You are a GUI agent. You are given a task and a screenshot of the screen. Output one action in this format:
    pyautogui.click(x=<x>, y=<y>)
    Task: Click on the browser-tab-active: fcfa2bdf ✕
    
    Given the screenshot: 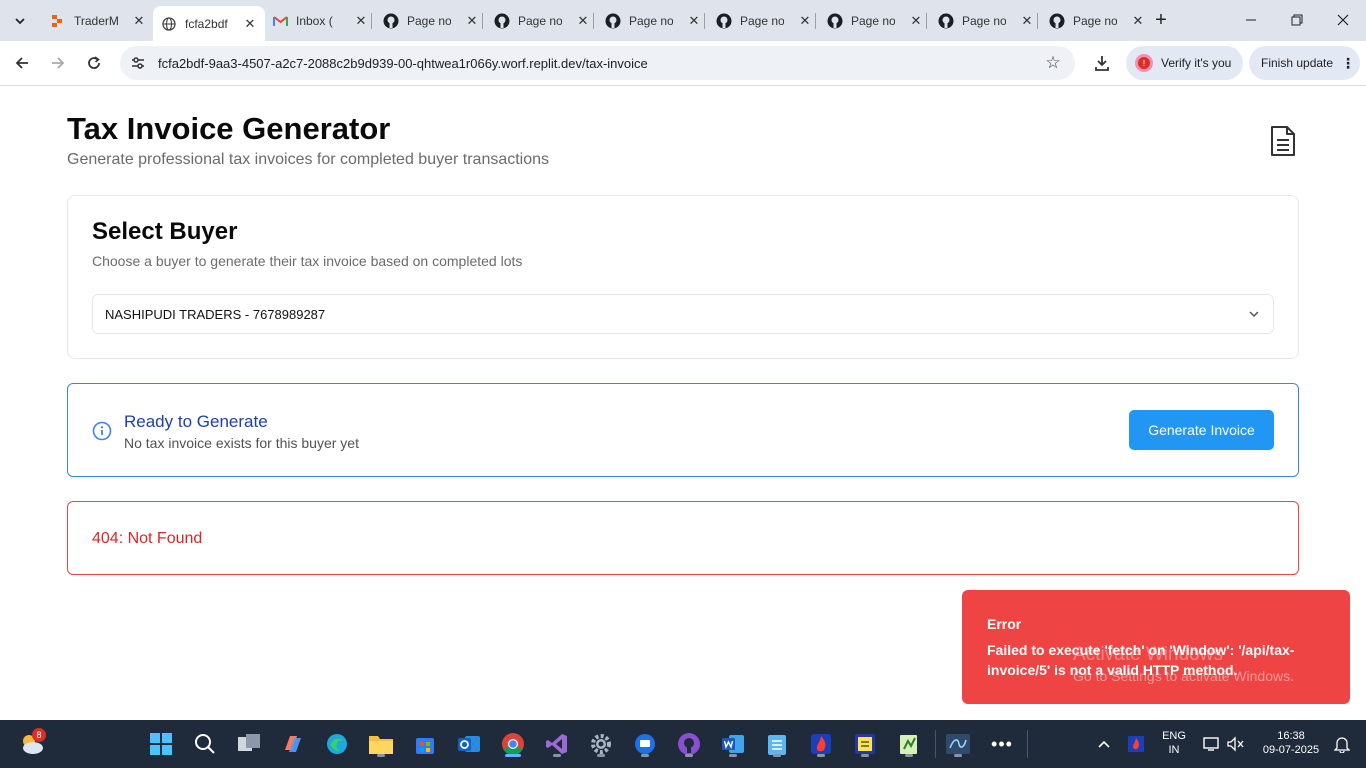 What is the action you would take?
    pyautogui.click(x=209, y=23)
    